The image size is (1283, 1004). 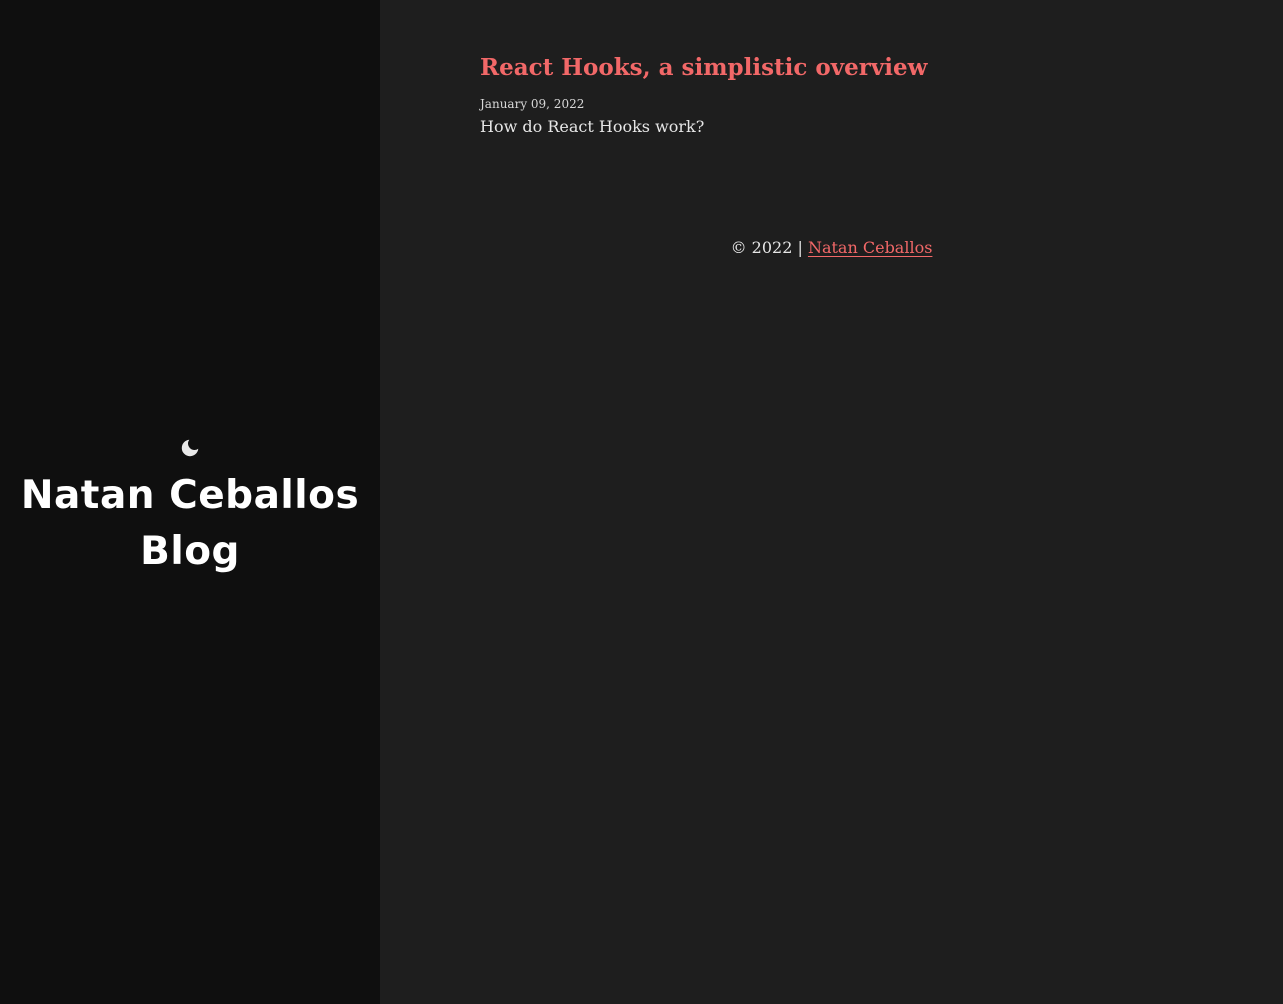 I want to click on footer-author-link: Natan Ceballos, so click(x=870, y=247).